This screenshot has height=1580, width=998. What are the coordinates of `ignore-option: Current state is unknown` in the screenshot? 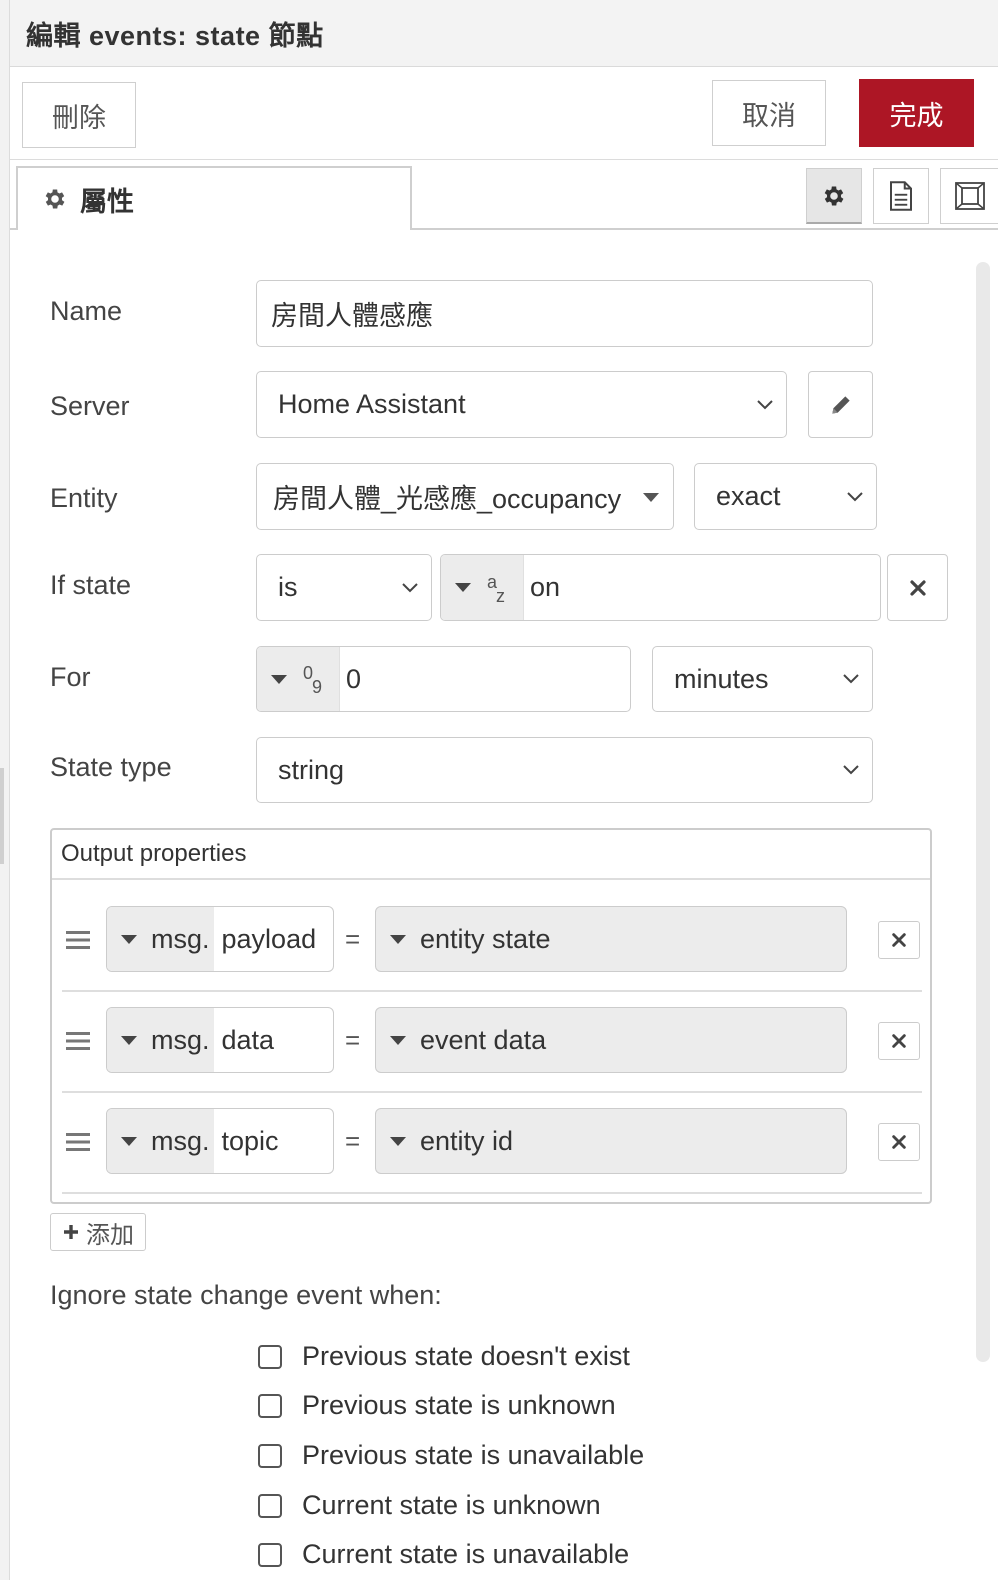 It's located at (429, 1505).